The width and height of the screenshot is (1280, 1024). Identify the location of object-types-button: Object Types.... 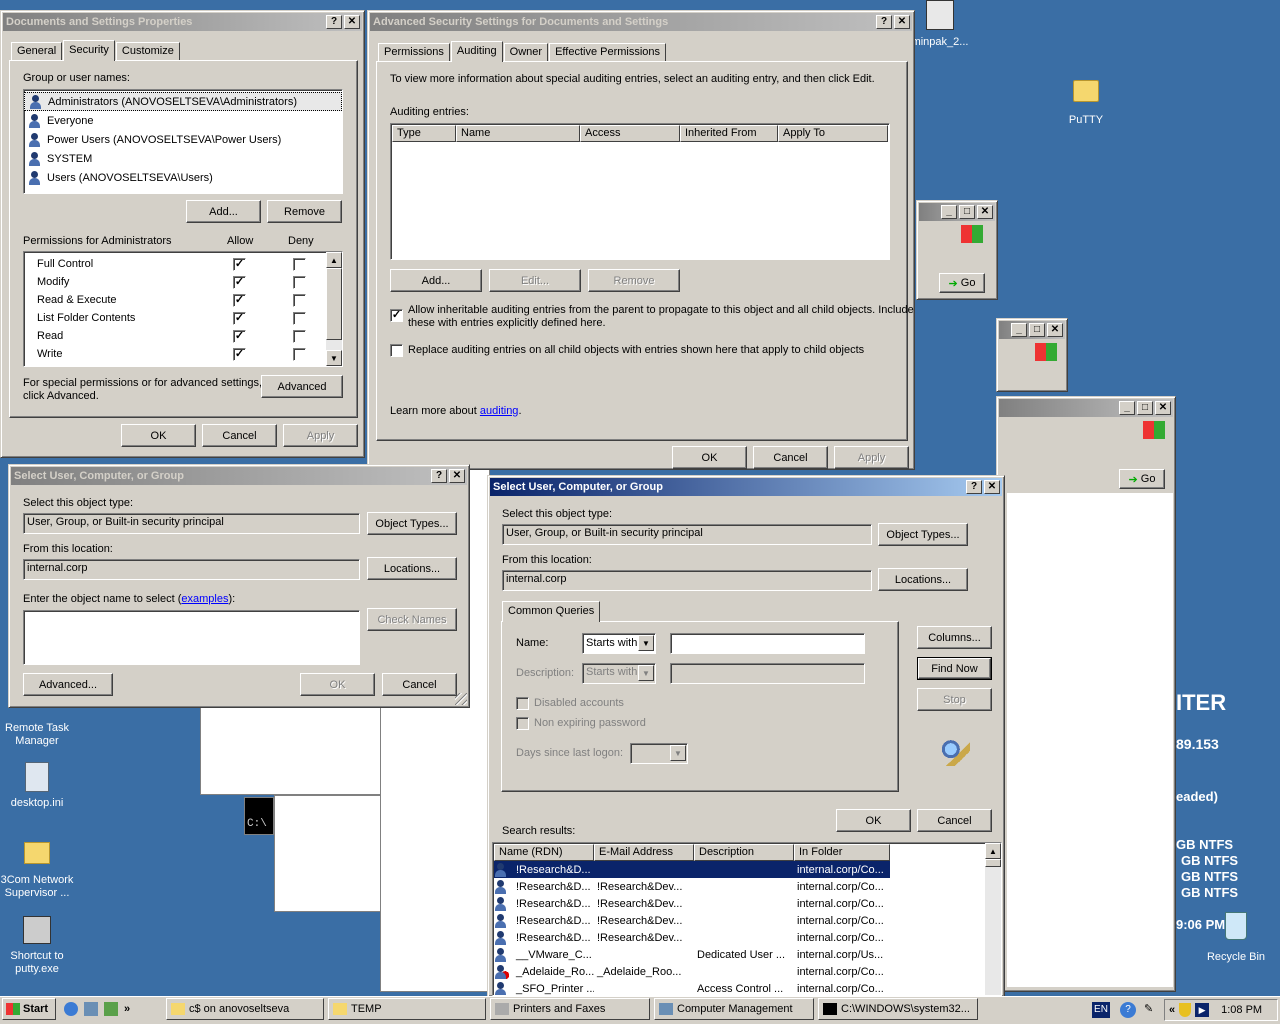
(923, 534).